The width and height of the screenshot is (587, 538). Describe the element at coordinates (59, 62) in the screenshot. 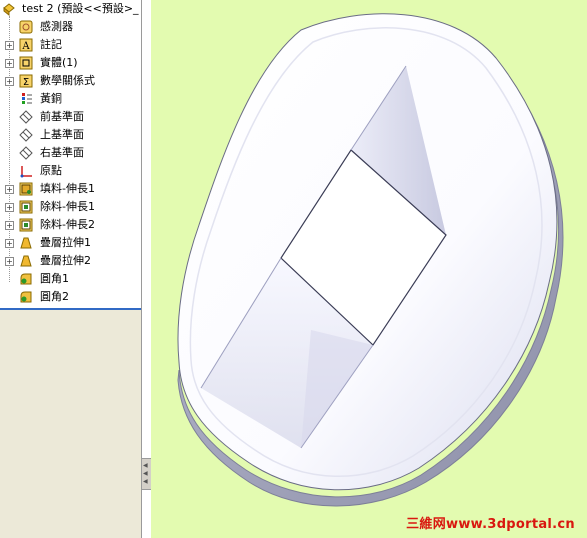

I see `tree-item-label: 實體(1)` at that location.